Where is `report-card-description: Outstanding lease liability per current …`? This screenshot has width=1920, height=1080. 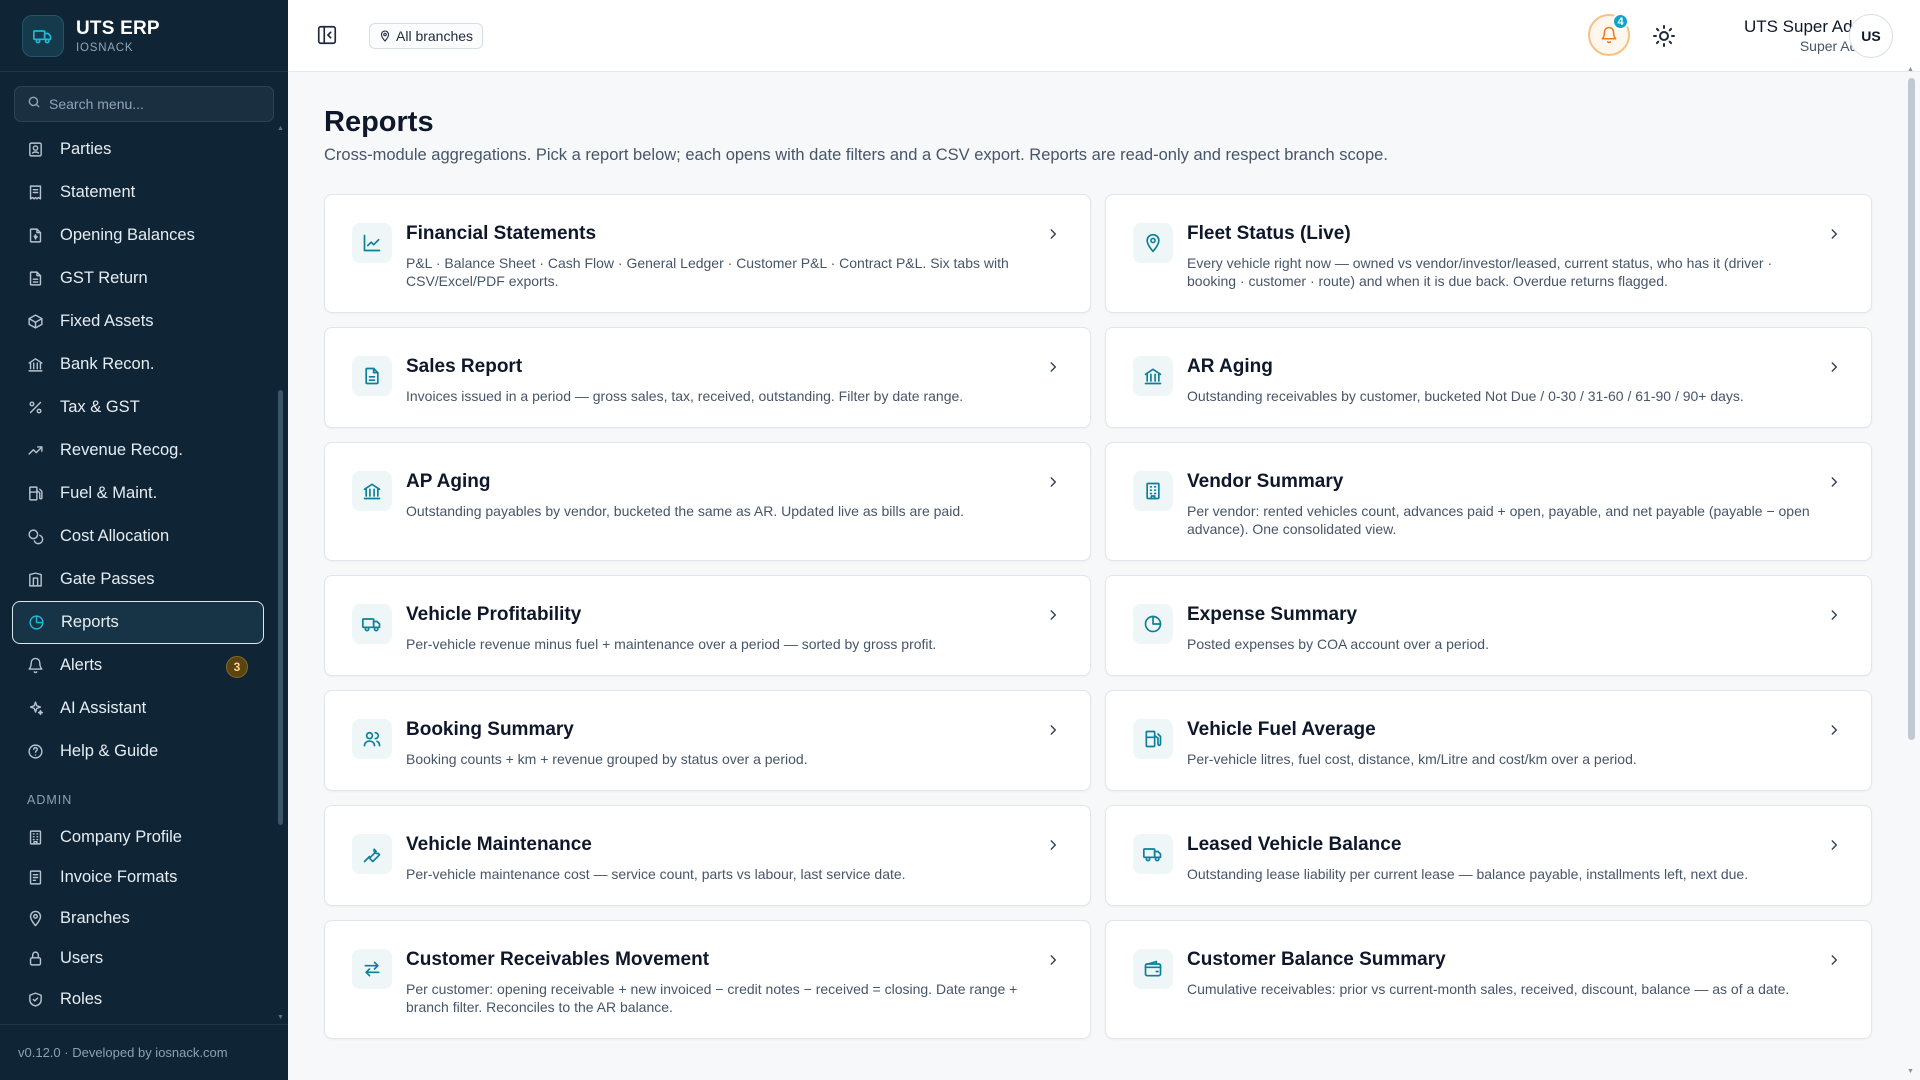 report-card-description: Outstanding lease liability per current … is located at coordinates (1468, 874).